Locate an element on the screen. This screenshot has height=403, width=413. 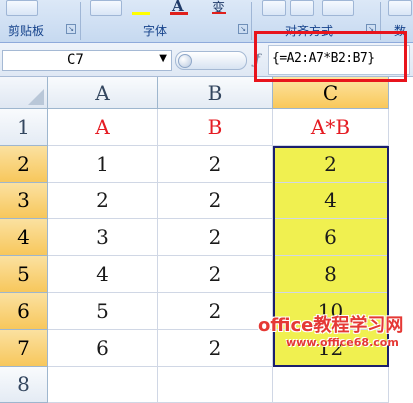
font-launcher-icon: ↘ is located at coordinates (243, 29).